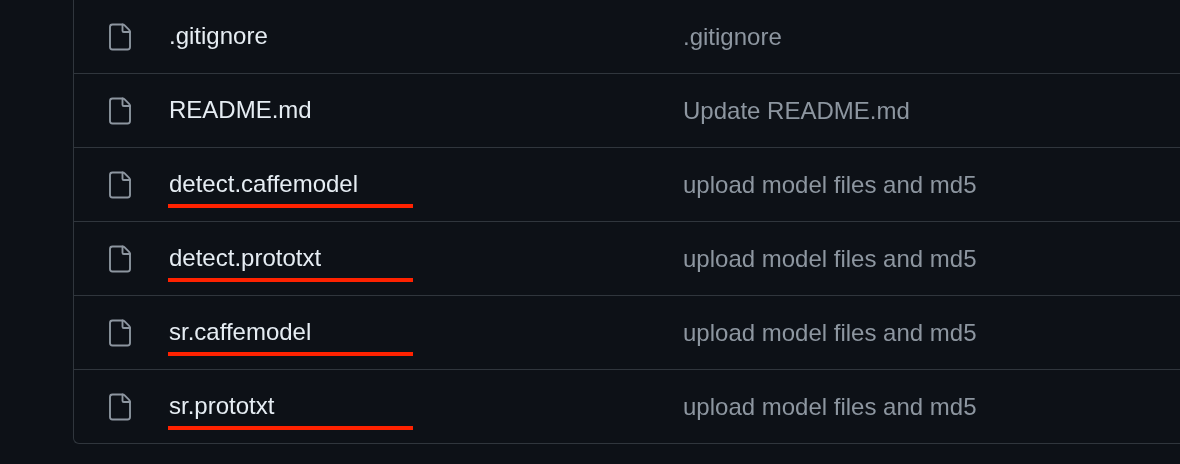  I want to click on commit-message-link: .gitignore, so click(732, 36).